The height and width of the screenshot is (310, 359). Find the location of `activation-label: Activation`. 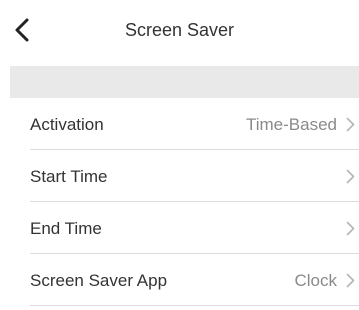

activation-label: Activation is located at coordinates (67, 124).